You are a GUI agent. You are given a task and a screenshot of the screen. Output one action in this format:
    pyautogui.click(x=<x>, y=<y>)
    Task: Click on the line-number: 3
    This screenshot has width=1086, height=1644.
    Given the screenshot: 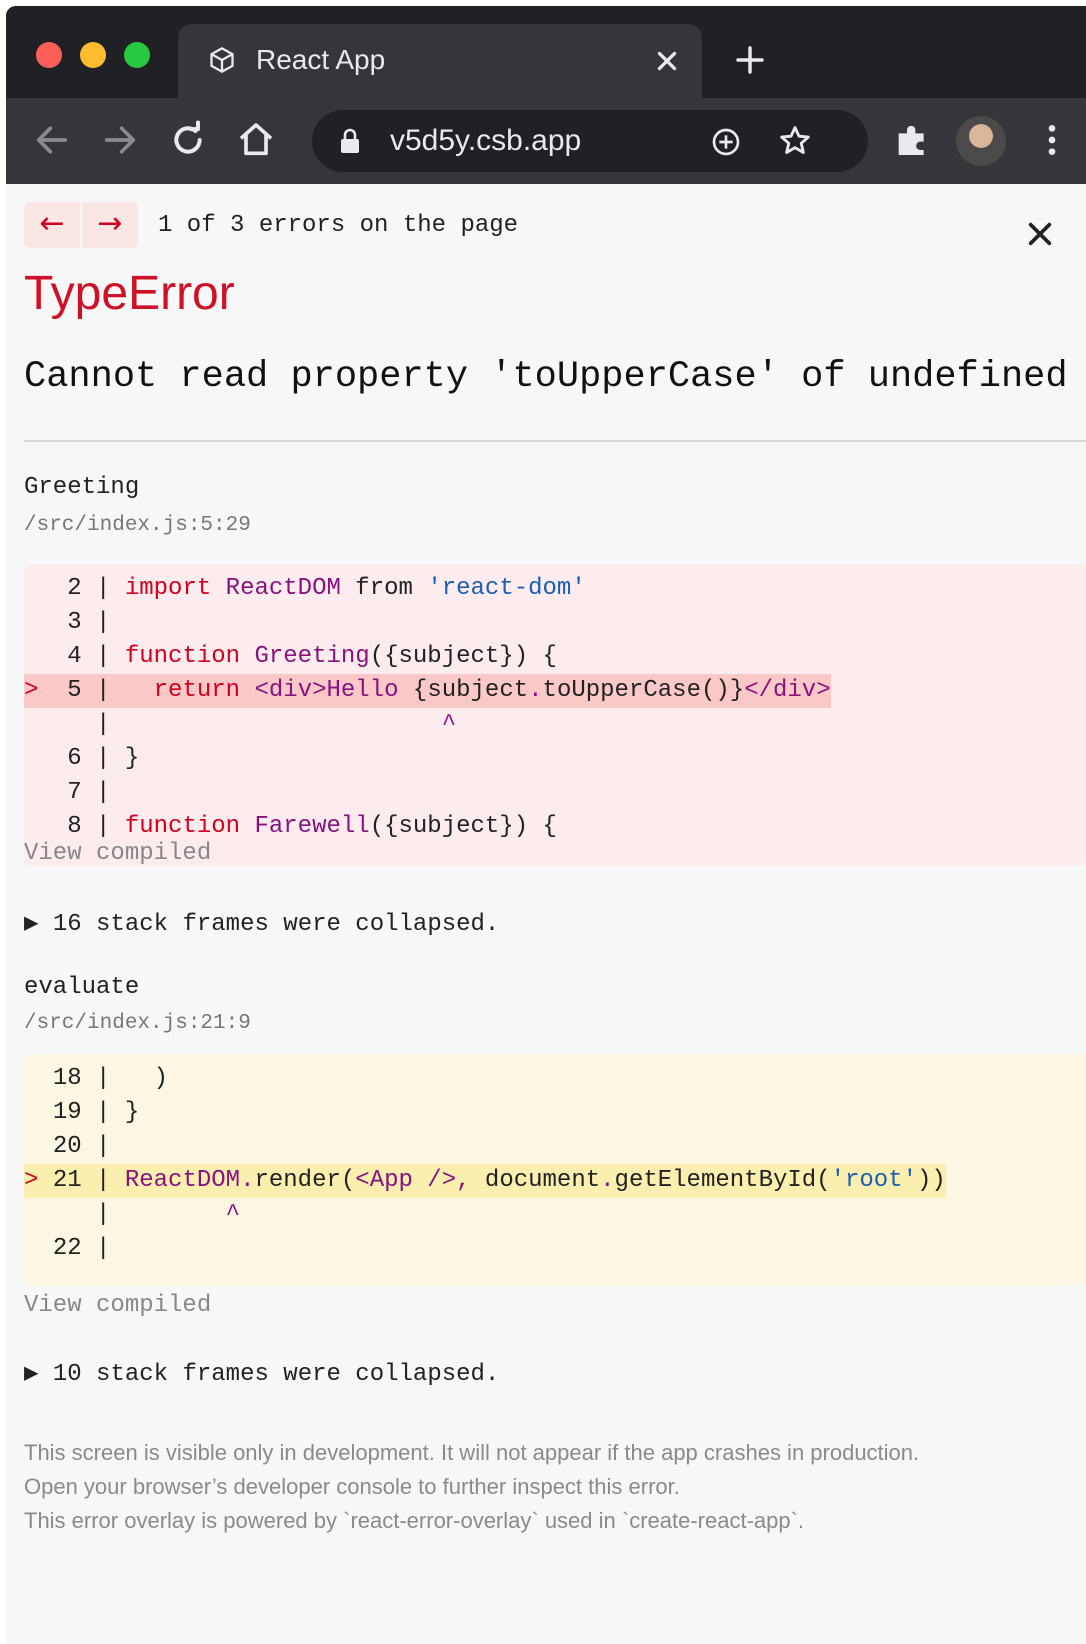 What is the action you would take?
    pyautogui.click(x=67, y=622)
    